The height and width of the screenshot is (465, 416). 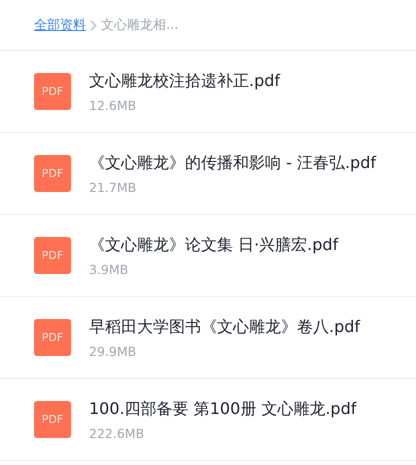 I want to click on file-name: 早稻田大学图书《文心雕龙》卷八.pdf, so click(x=224, y=327).